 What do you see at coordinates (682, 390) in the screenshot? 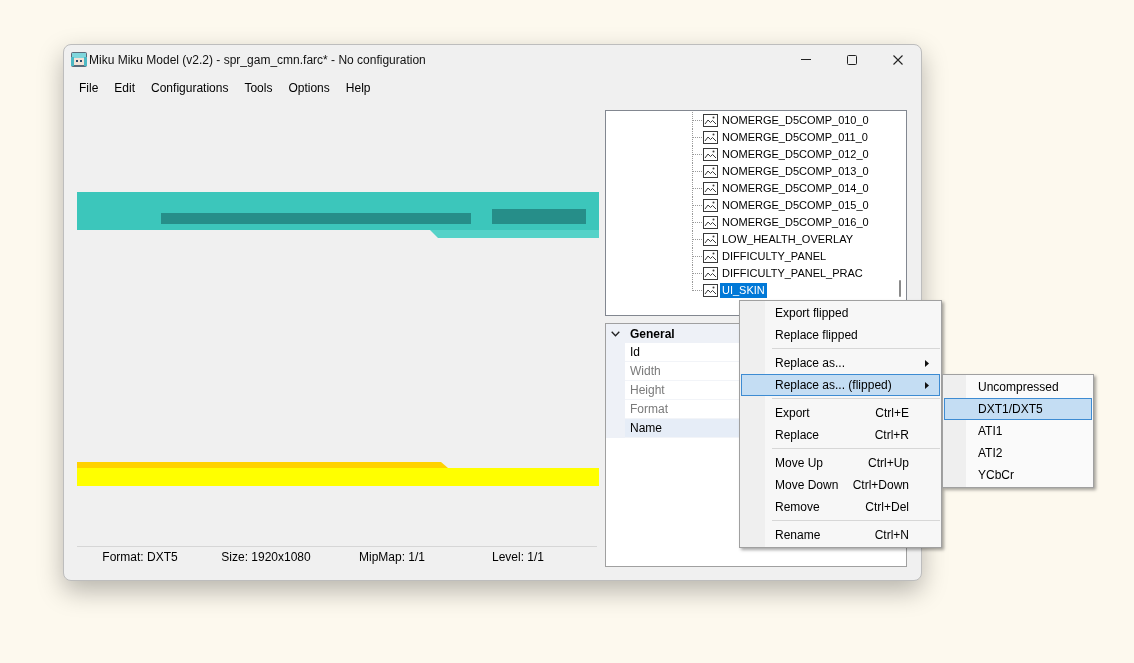
I see `property-label: Height` at bounding box center [682, 390].